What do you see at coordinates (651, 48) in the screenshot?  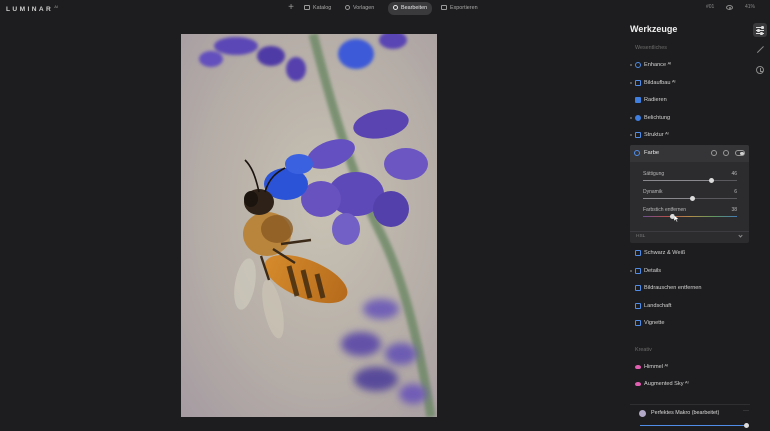 I see `section-essentials: Wesentliches` at bounding box center [651, 48].